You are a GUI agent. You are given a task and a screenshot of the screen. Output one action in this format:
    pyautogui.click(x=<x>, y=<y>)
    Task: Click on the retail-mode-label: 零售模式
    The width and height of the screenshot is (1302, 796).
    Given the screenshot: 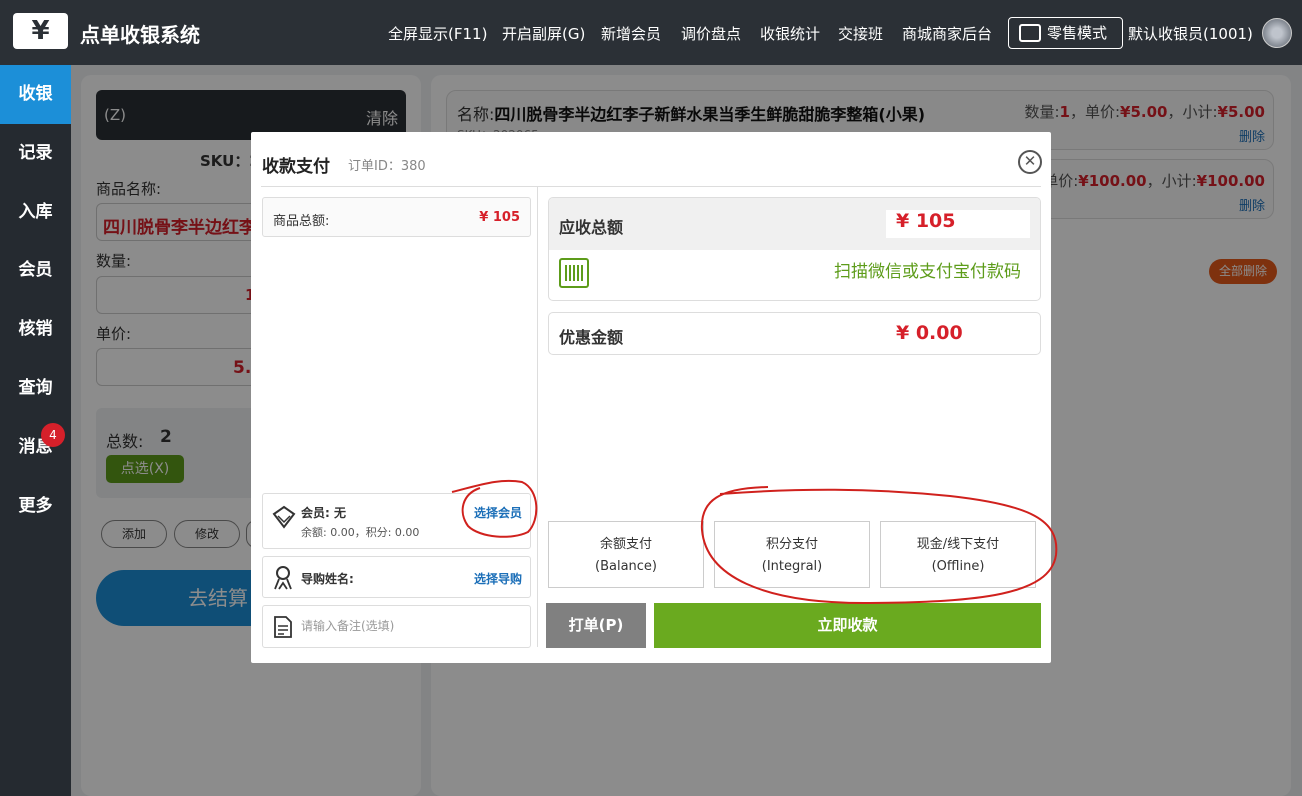 What is the action you would take?
    pyautogui.click(x=1077, y=33)
    